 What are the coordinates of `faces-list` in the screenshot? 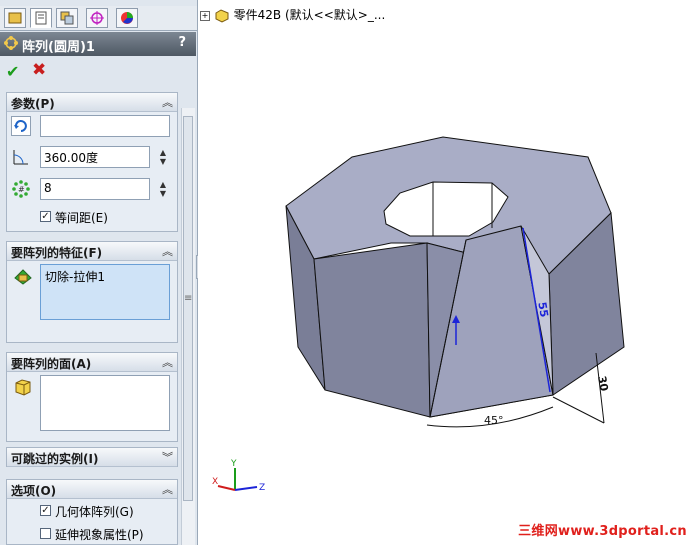 It's located at (105, 403).